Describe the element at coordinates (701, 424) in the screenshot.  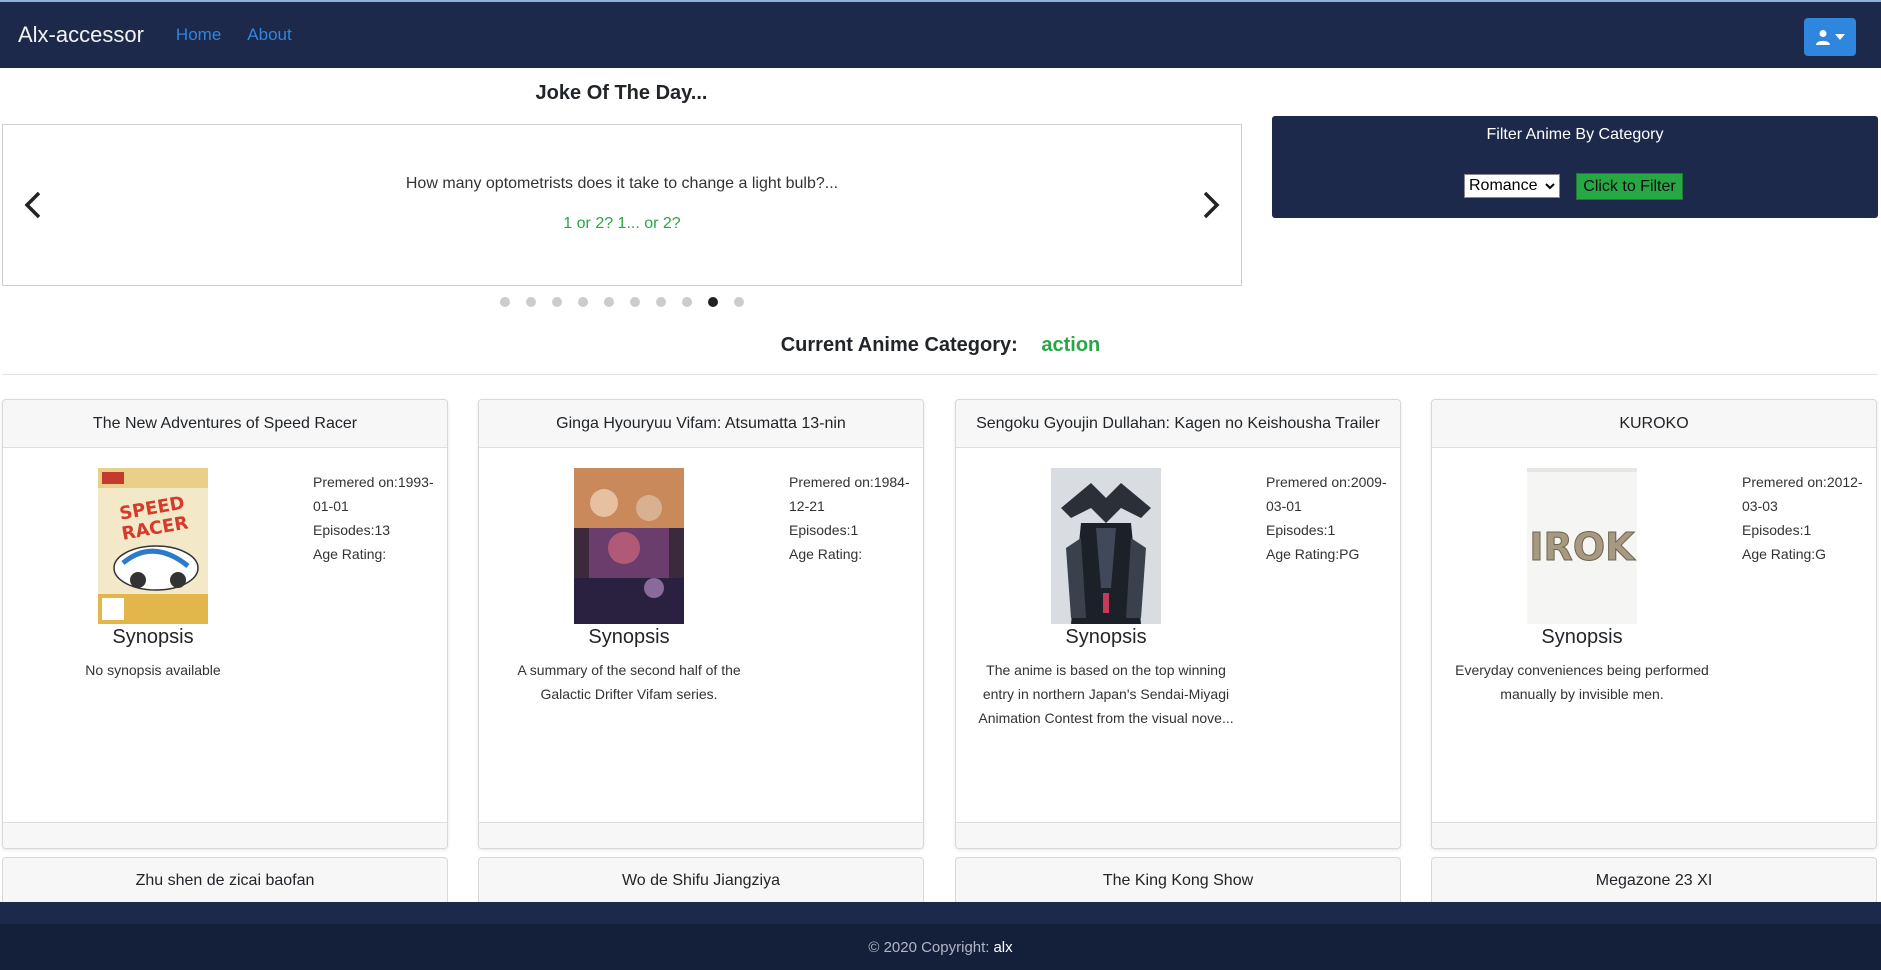
I see `card-title: Ginga Hyouryuu Vifam: Atsumatta 13-nin` at that location.